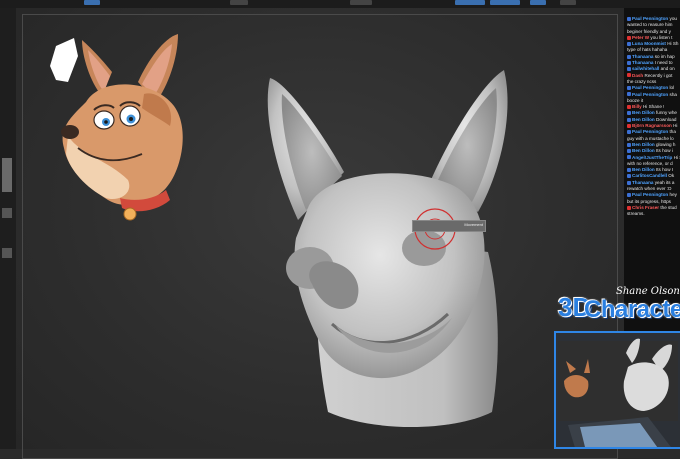 Image resolution: width=680 pixels, height=459 pixels. I want to click on chat-text: Its how I, so click(665, 170).